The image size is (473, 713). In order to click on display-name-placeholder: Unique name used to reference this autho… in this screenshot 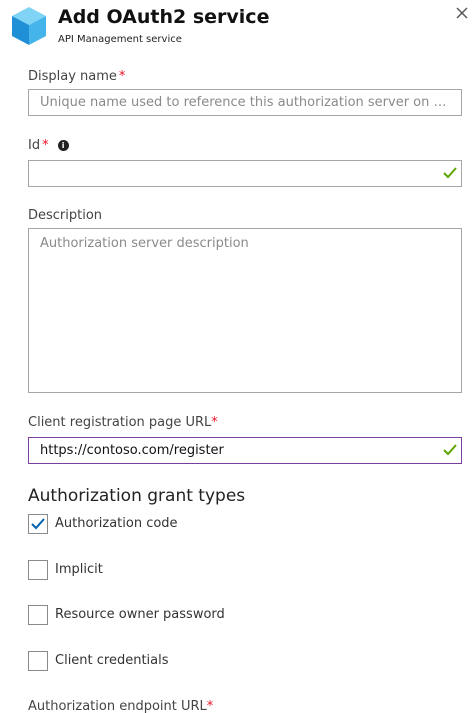, I will do `click(245, 102)`.